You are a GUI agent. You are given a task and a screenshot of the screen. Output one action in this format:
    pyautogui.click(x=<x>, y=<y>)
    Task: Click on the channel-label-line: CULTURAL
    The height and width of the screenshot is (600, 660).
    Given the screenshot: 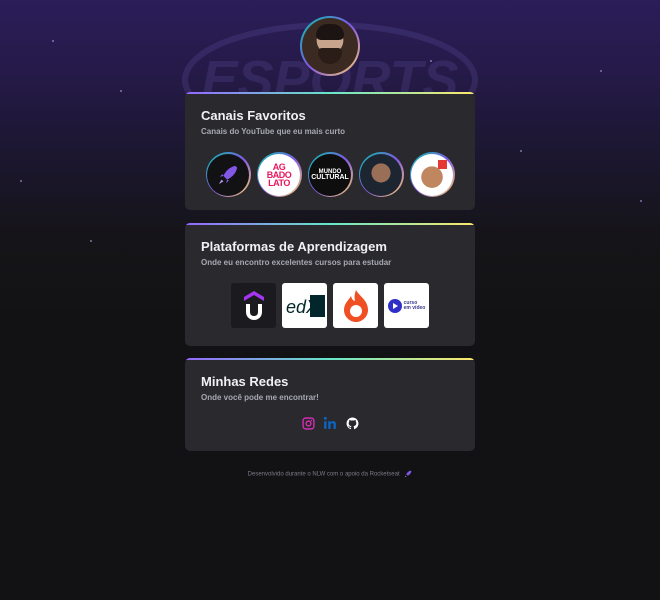 What is the action you would take?
    pyautogui.click(x=330, y=177)
    